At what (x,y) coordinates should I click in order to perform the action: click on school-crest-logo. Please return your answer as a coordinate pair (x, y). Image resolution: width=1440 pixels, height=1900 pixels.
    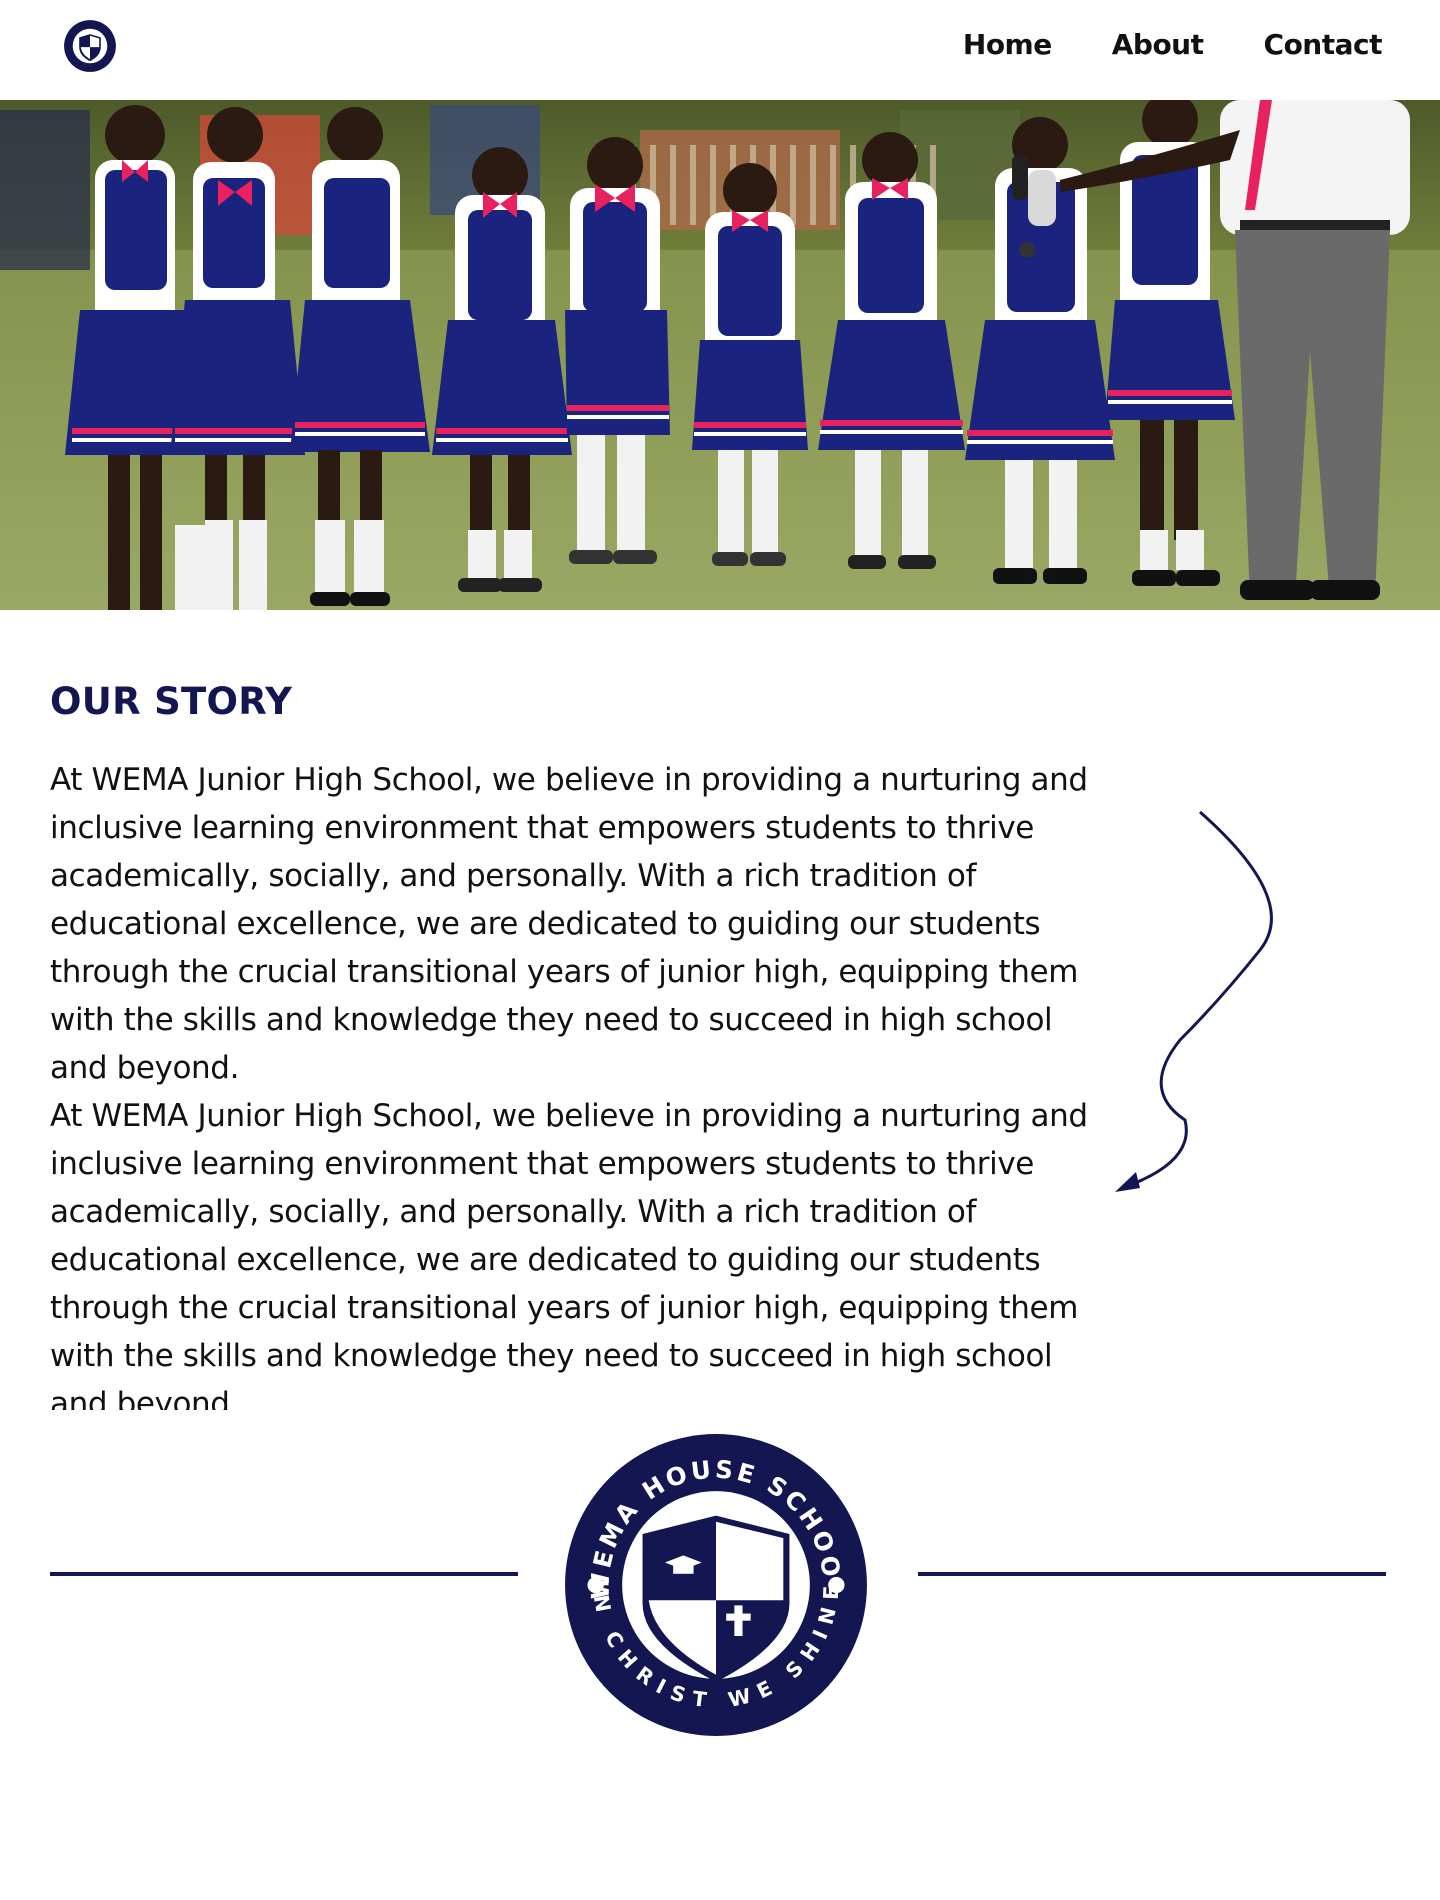
    Looking at the image, I should click on (90, 46).